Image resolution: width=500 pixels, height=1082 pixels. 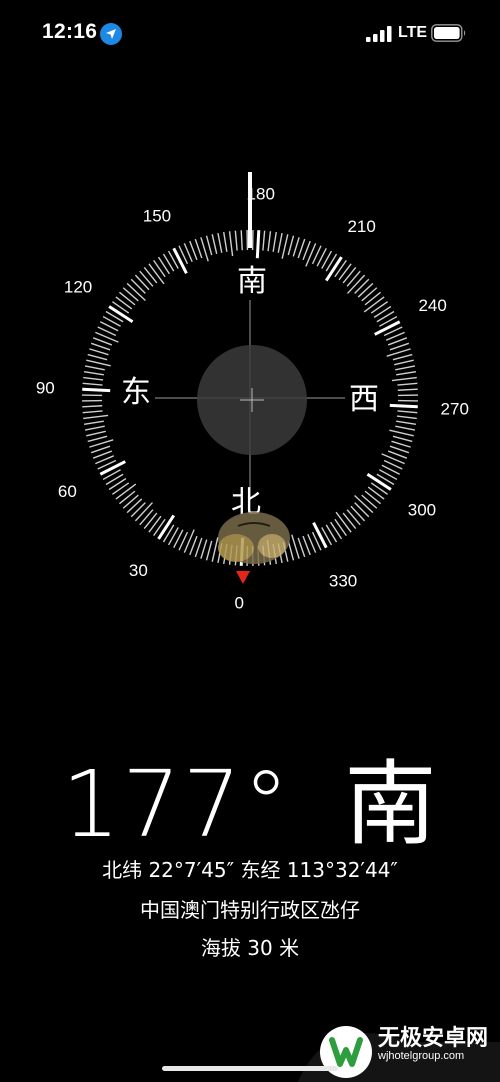 What do you see at coordinates (157, 215) in the screenshot?
I see `degree-label-150: 150` at bounding box center [157, 215].